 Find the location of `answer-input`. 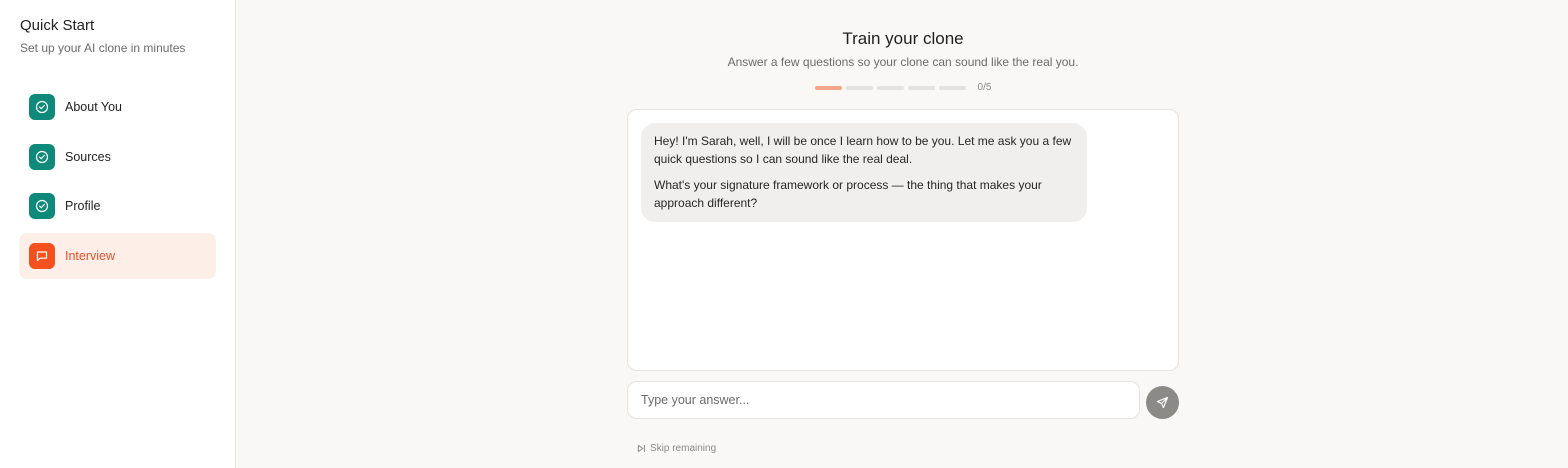

answer-input is located at coordinates (883, 400).